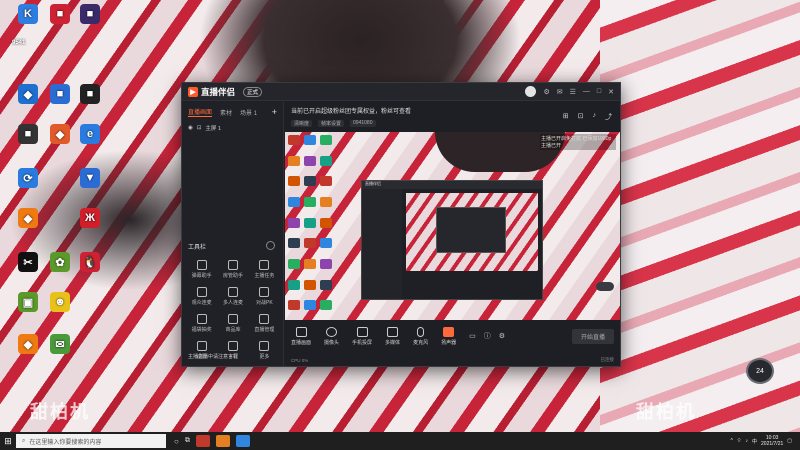 The image size is (800, 450). What do you see at coordinates (449, 331) in the screenshot?
I see `speaker-icon` at bounding box center [449, 331].